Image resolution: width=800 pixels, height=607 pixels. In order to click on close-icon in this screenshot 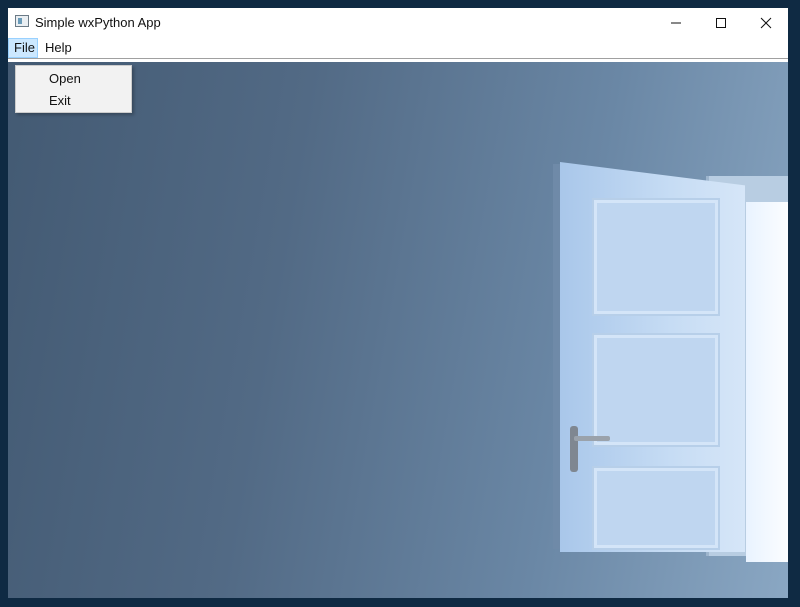, I will do `click(766, 23)`.